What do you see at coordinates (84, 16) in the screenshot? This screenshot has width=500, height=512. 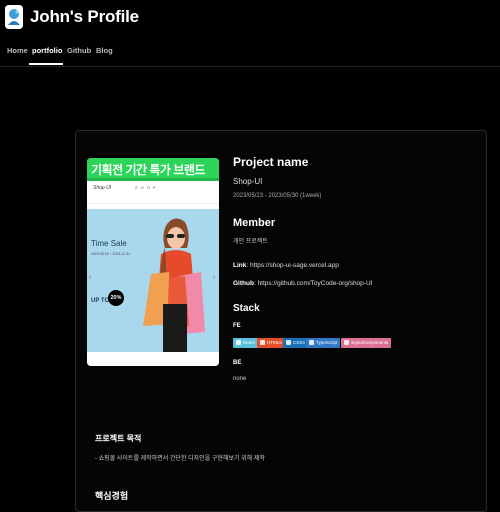 I see `site-title: John's Profile` at bounding box center [84, 16].